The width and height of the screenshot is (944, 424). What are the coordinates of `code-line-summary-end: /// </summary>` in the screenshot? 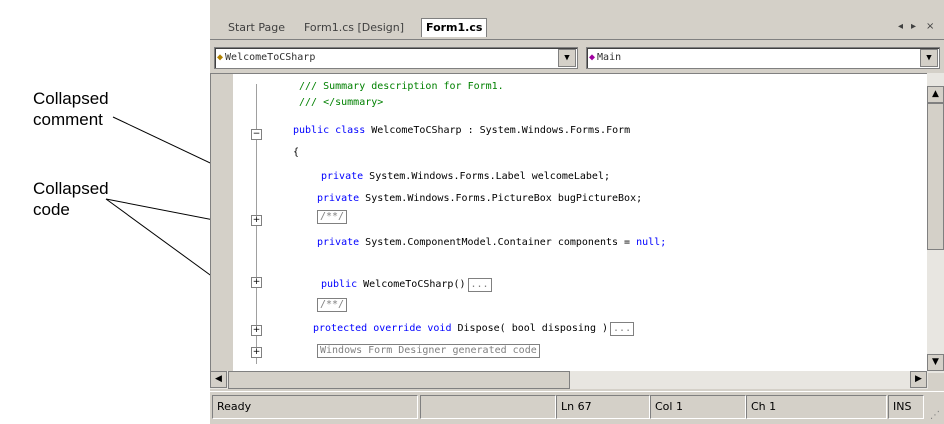 It's located at (341, 103).